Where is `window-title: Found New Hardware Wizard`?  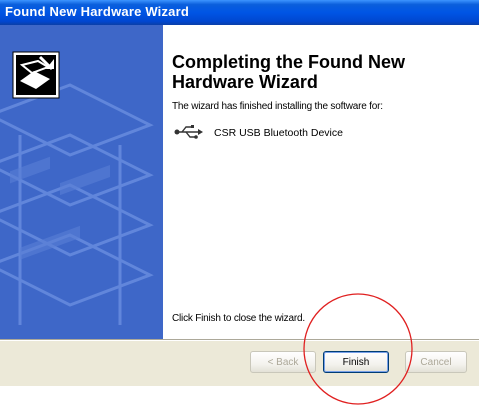 window-title: Found New Hardware Wizard is located at coordinates (97, 11).